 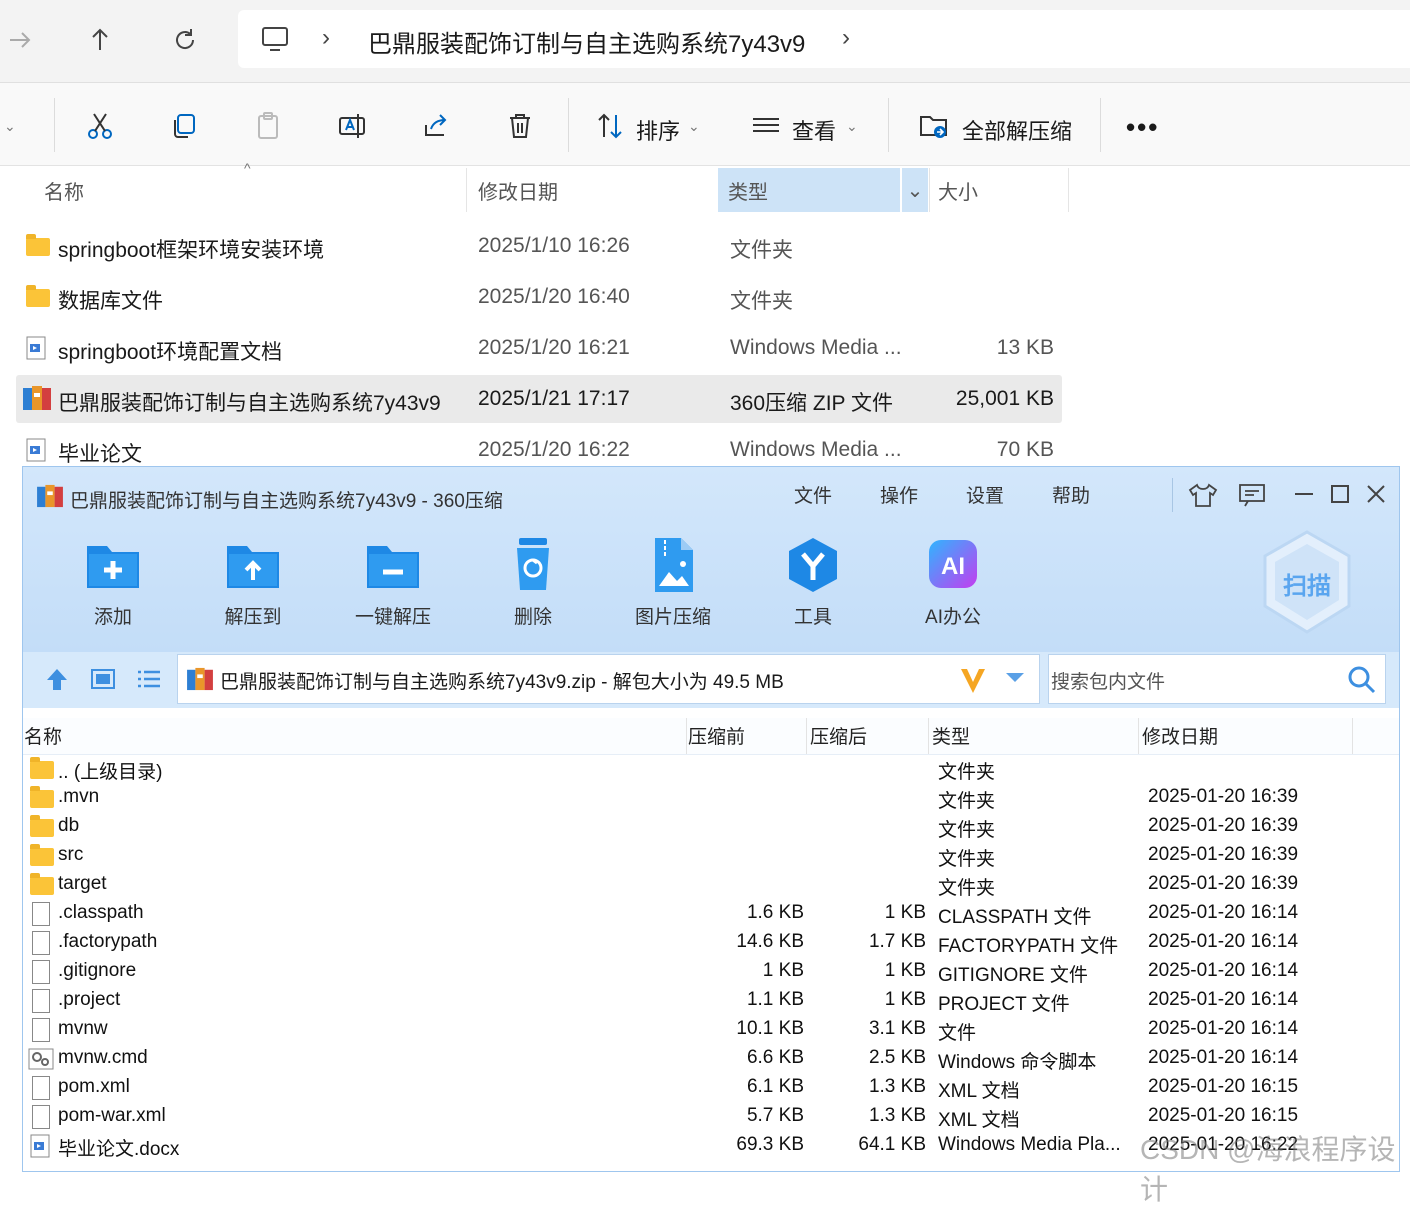 What do you see at coordinates (1307, 582) in the screenshot?
I see `scan-button: 扫描` at bounding box center [1307, 582].